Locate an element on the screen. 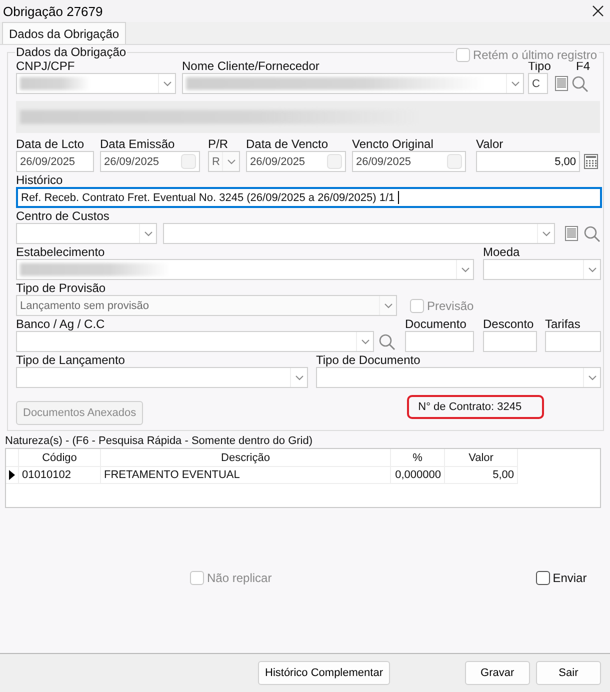 This screenshot has height=692, width=610. amount-field: 5,00 is located at coordinates (528, 161).